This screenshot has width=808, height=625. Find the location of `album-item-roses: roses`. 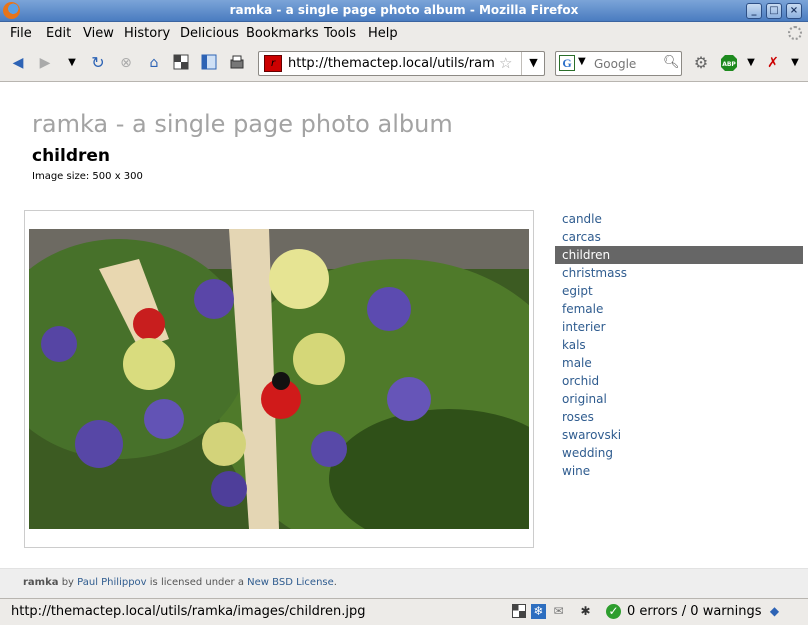

album-item-roses: roses is located at coordinates (679, 417).